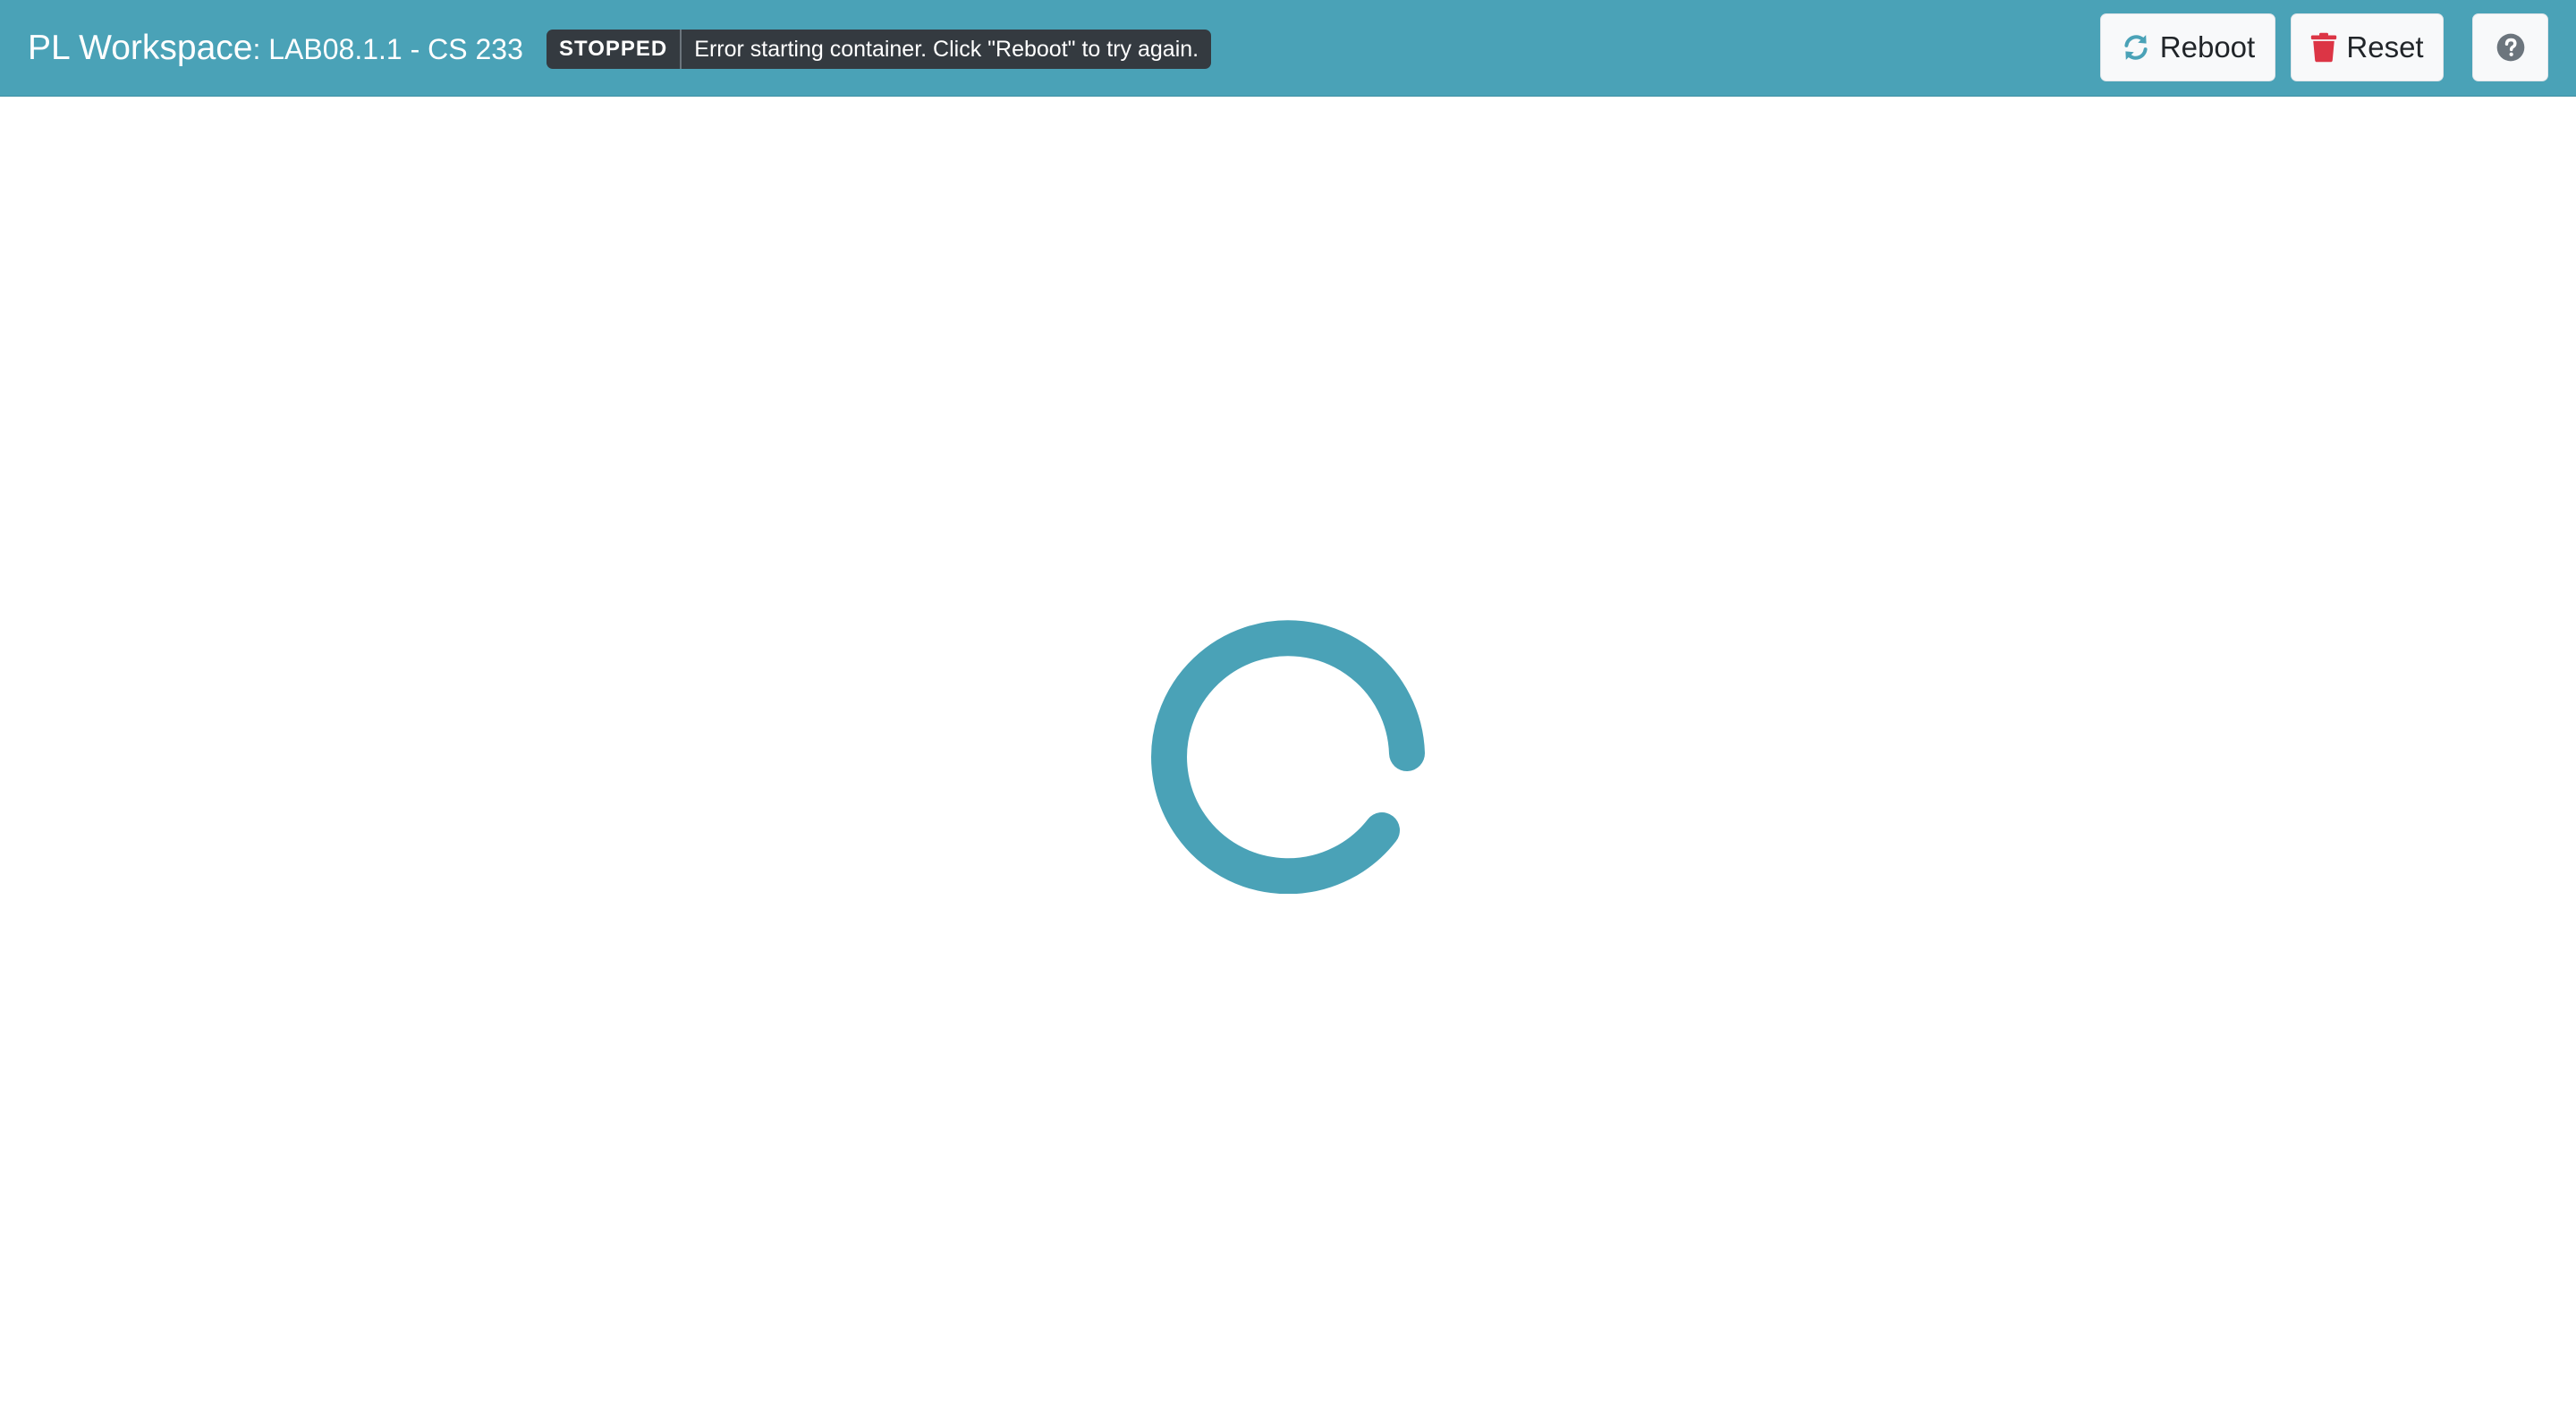 This screenshot has width=2576, height=1410. Describe the element at coordinates (614, 49) in the screenshot. I see `status-badge: STOPPED` at that location.